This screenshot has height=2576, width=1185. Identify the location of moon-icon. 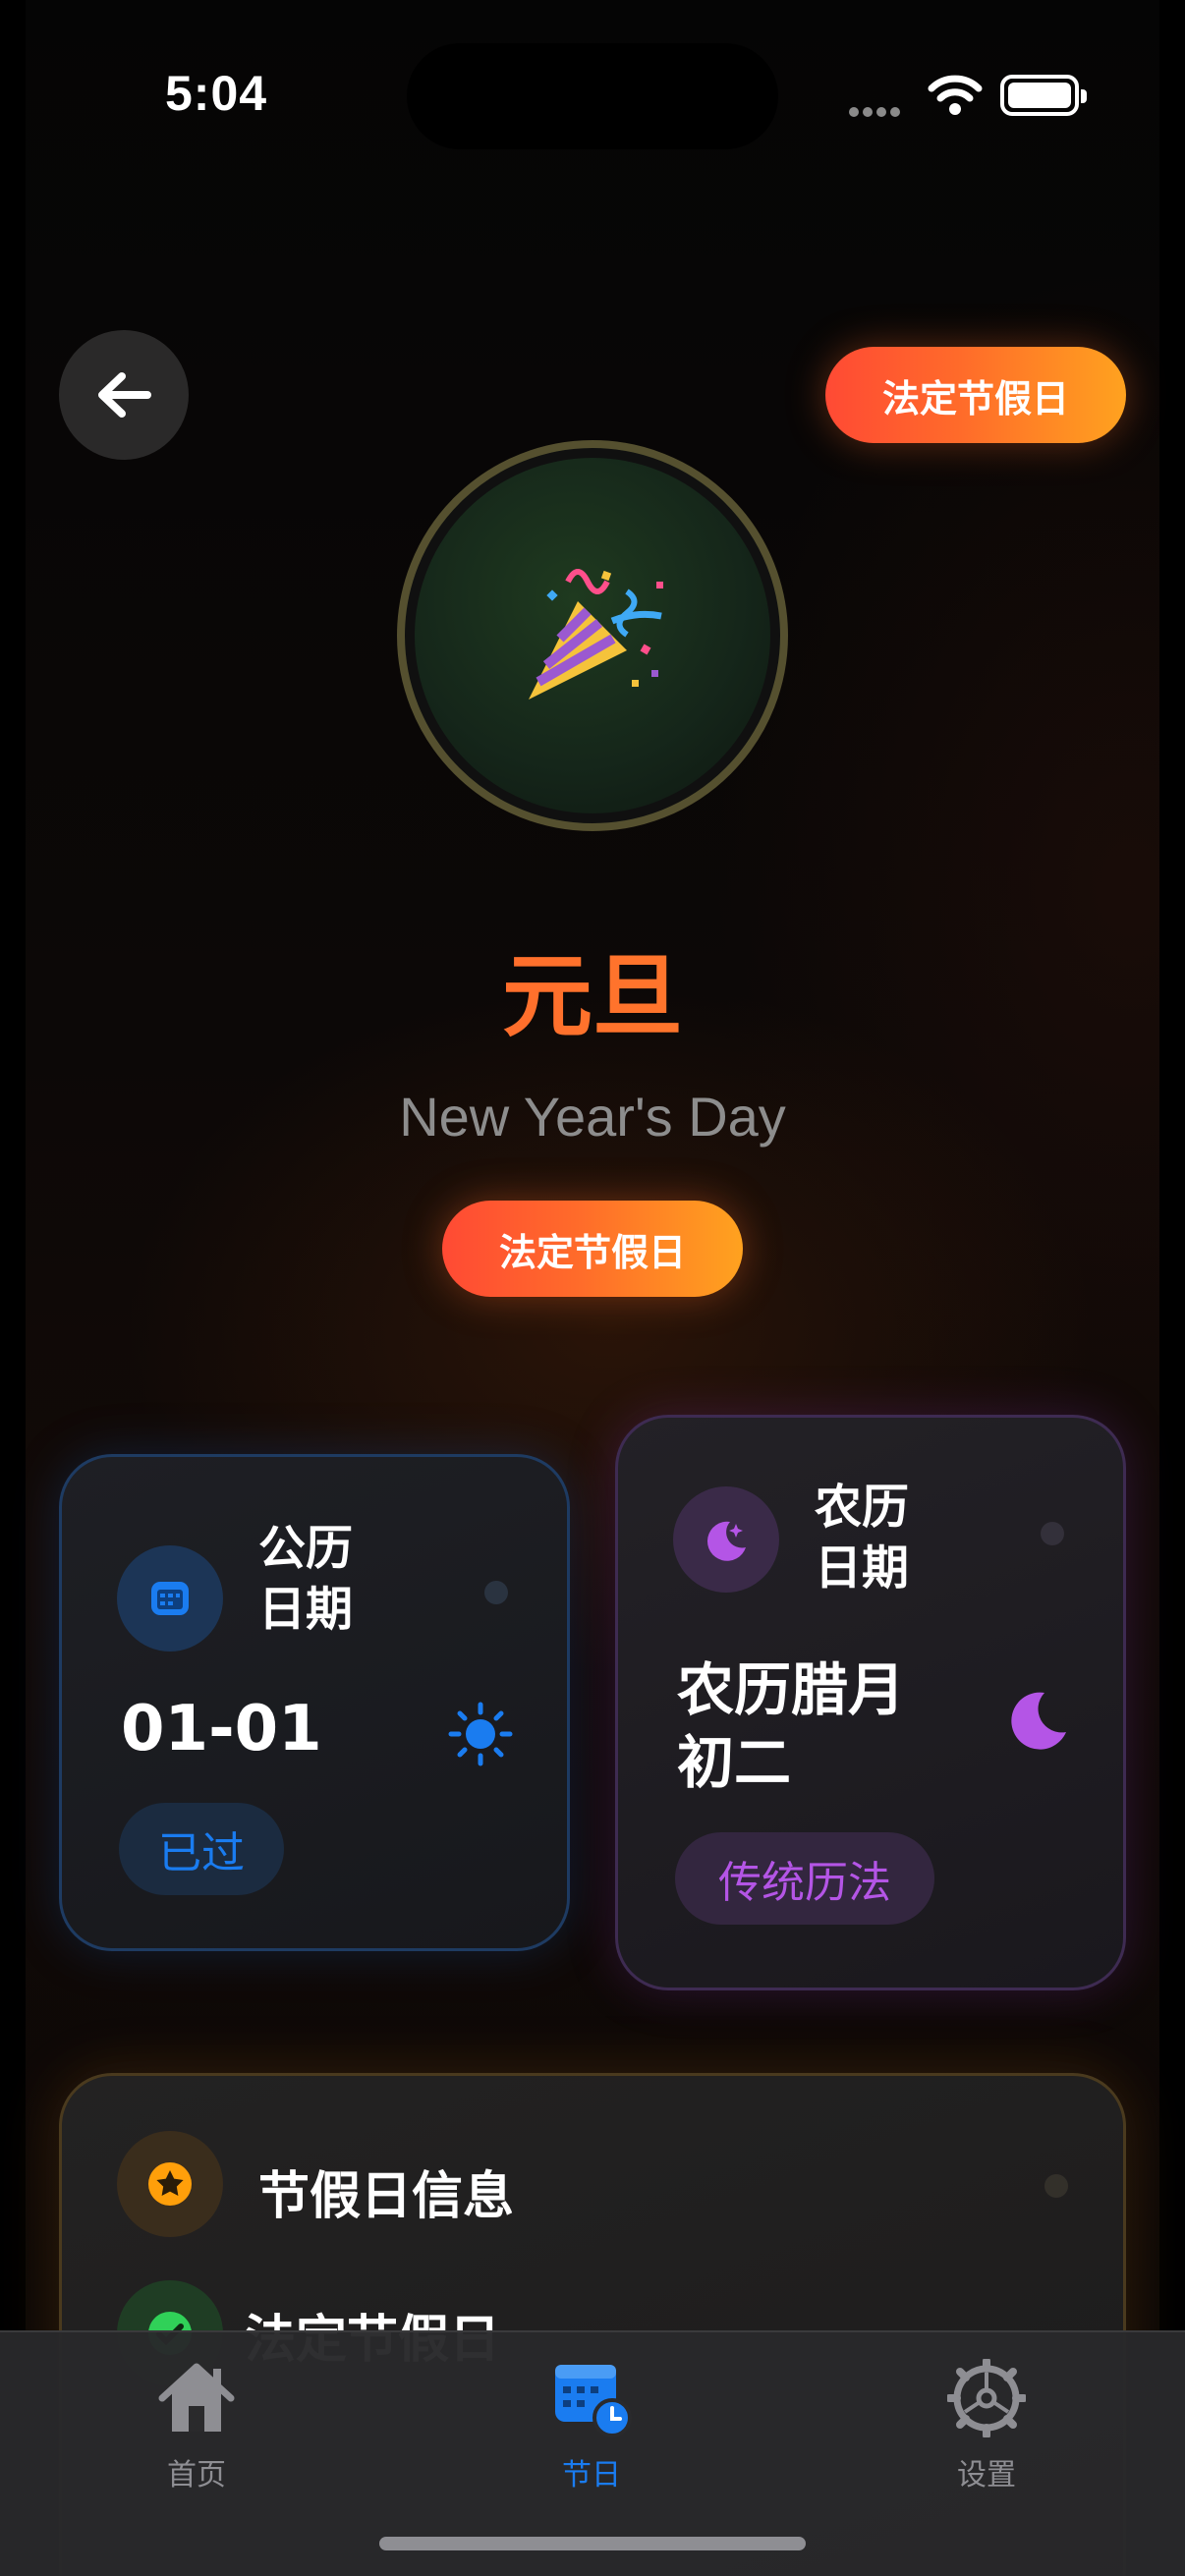
(1038, 1723).